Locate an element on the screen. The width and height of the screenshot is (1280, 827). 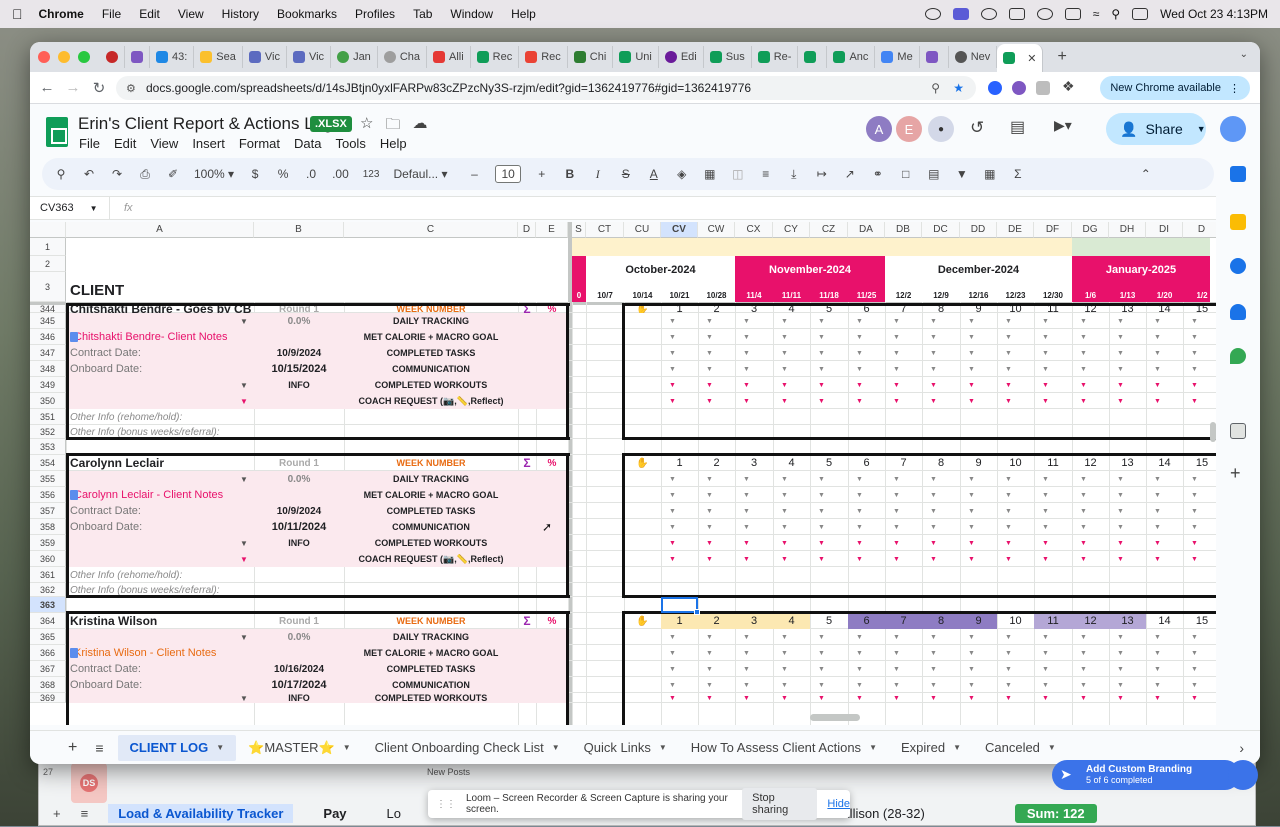
tab: Chi is located at coordinates (591, 57).